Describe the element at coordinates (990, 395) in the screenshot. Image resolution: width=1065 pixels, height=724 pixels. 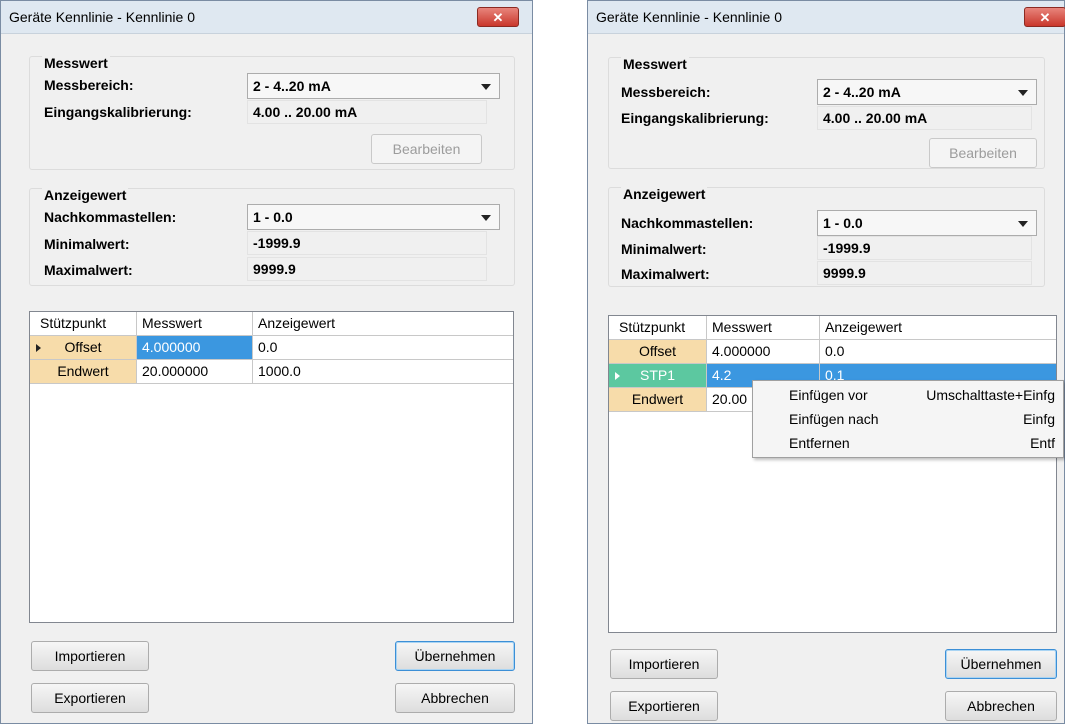
I see `menu-item-shortcut: Umschalttaste+Einfg` at that location.